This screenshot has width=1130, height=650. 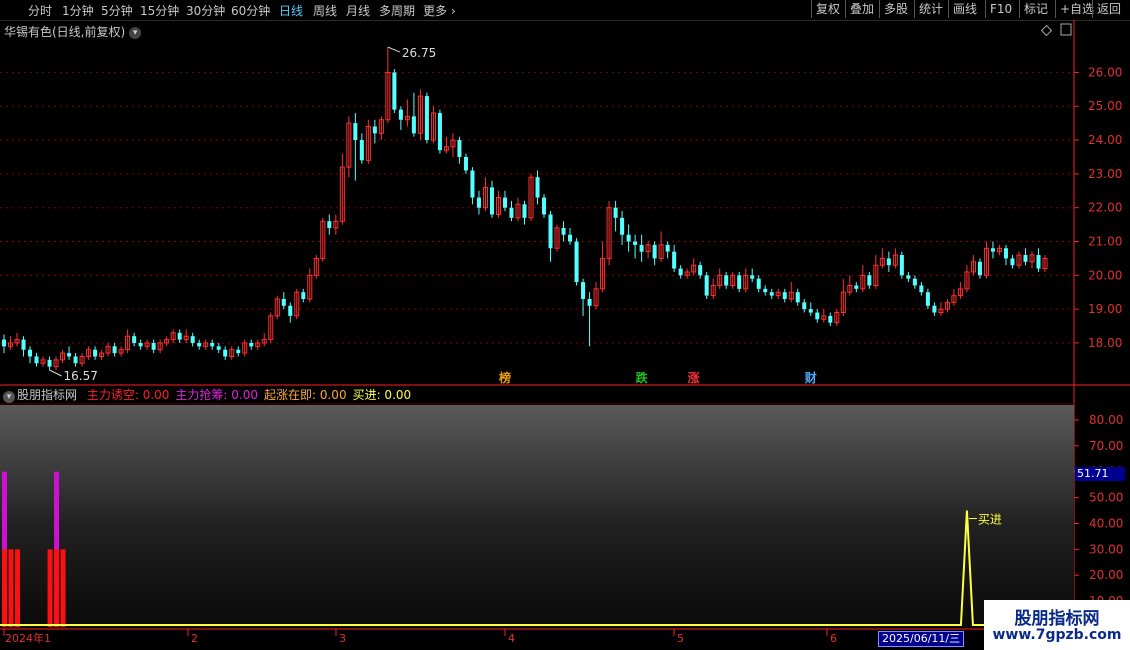 What do you see at coordinates (1105, 275) in the screenshot?
I see `price-axis-label: 20.00` at bounding box center [1105, 275].